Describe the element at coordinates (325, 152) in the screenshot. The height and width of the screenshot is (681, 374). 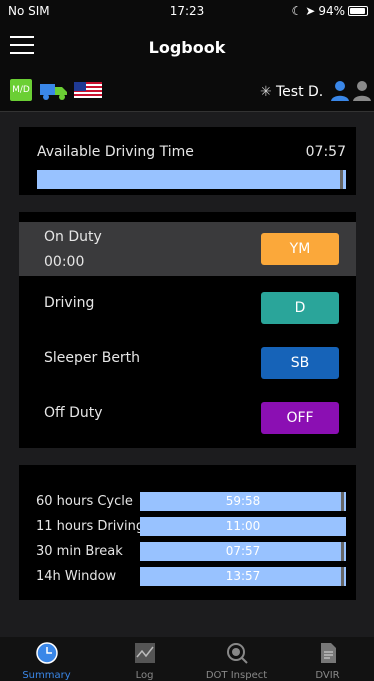
I see `available-driving-value: 07:57` at that location.